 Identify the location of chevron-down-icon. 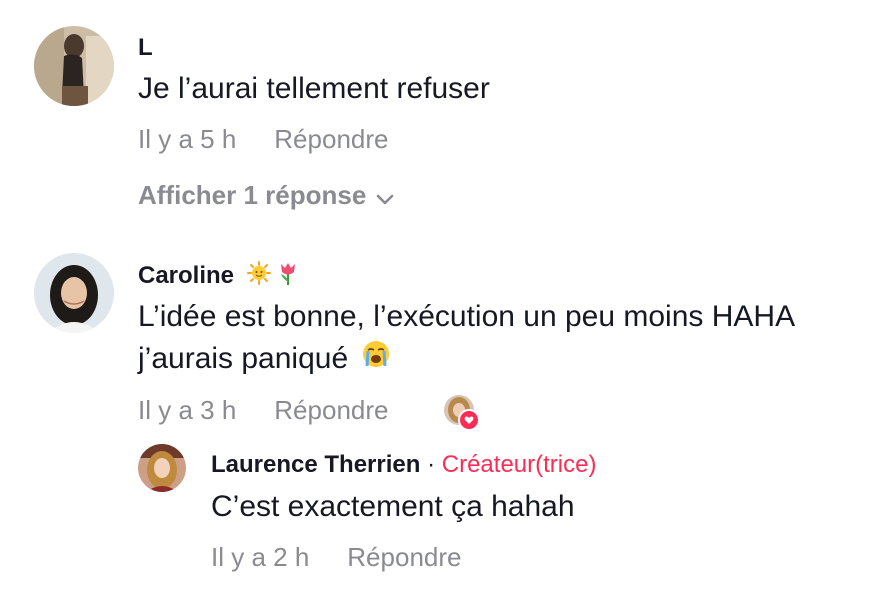
(385, 197).